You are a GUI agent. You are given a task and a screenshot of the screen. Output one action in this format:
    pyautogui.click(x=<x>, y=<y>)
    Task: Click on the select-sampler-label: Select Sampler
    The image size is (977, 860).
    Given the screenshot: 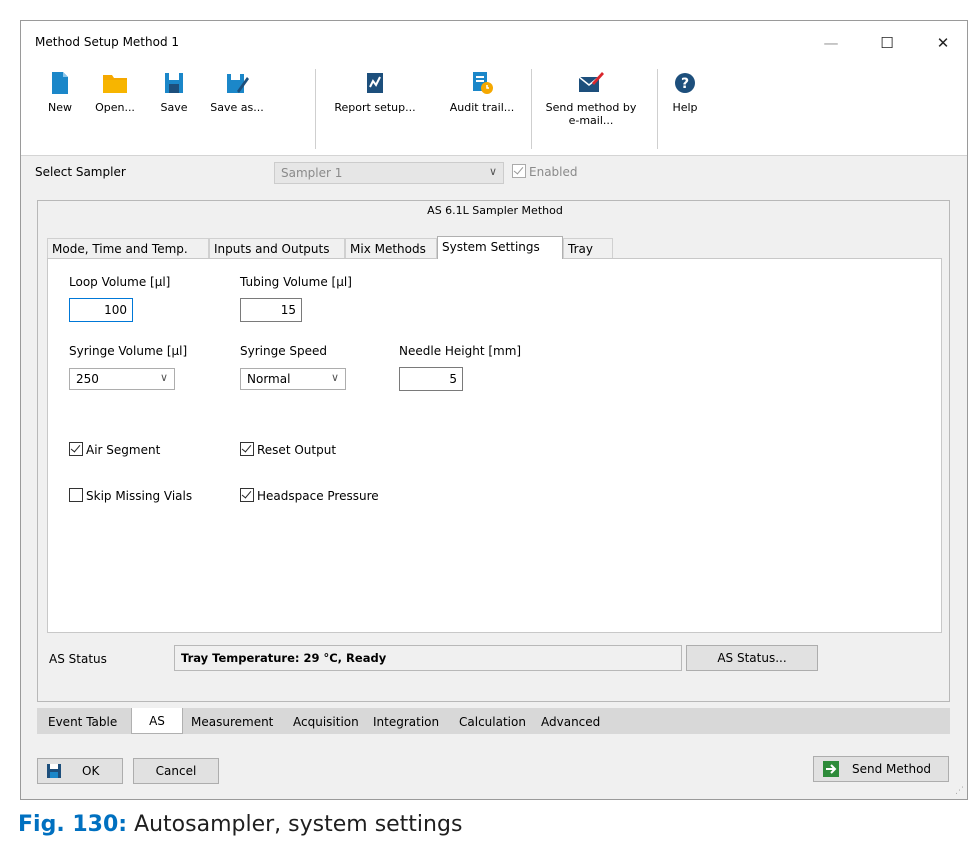 What is the action you would take?
    pyautogui.click(x=80, y=172)
    